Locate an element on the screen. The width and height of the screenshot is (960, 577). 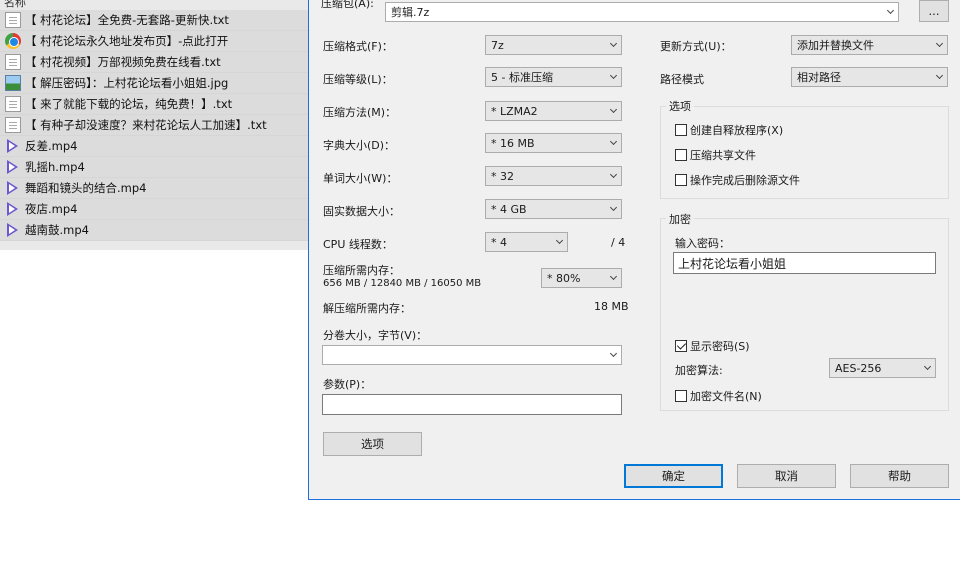
format-select: 7z is located at coordinates (553, 45).